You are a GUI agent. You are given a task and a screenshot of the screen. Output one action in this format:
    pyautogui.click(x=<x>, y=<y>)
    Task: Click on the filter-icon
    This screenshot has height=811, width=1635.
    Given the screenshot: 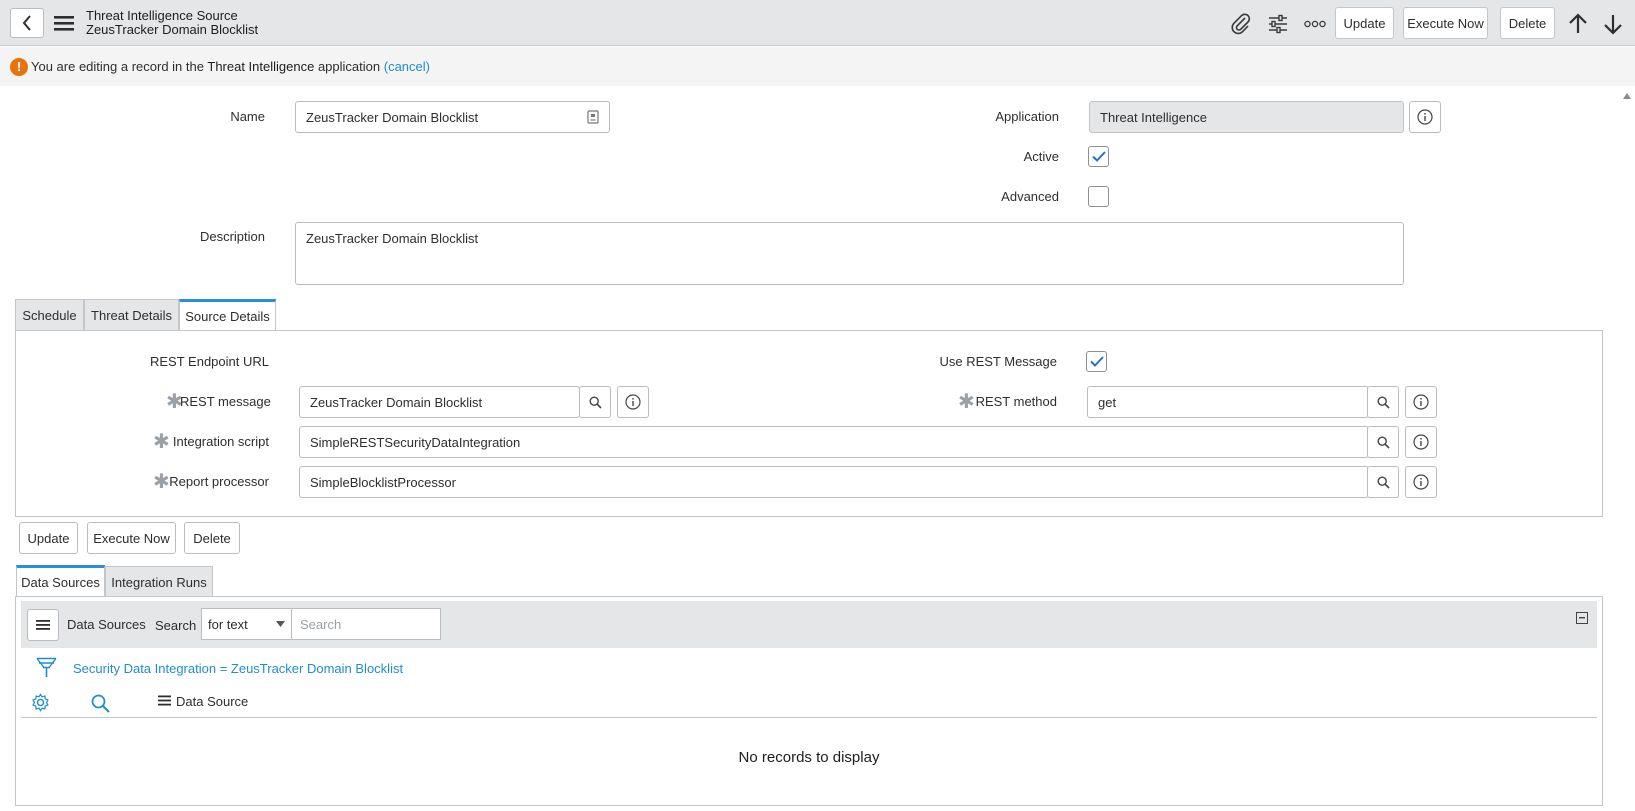 What is the action you would take?
    pyautogui.click(x=46, y=668)
    